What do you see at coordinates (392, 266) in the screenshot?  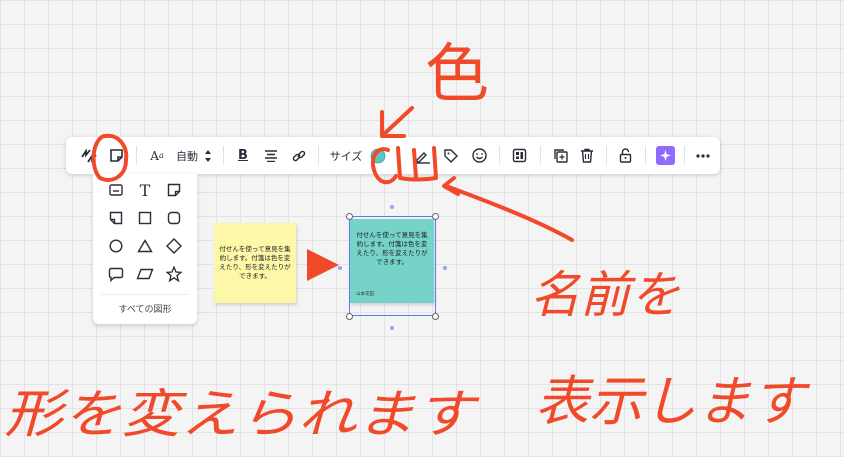 I see `selection-frame` at bounding box center [392, 266].